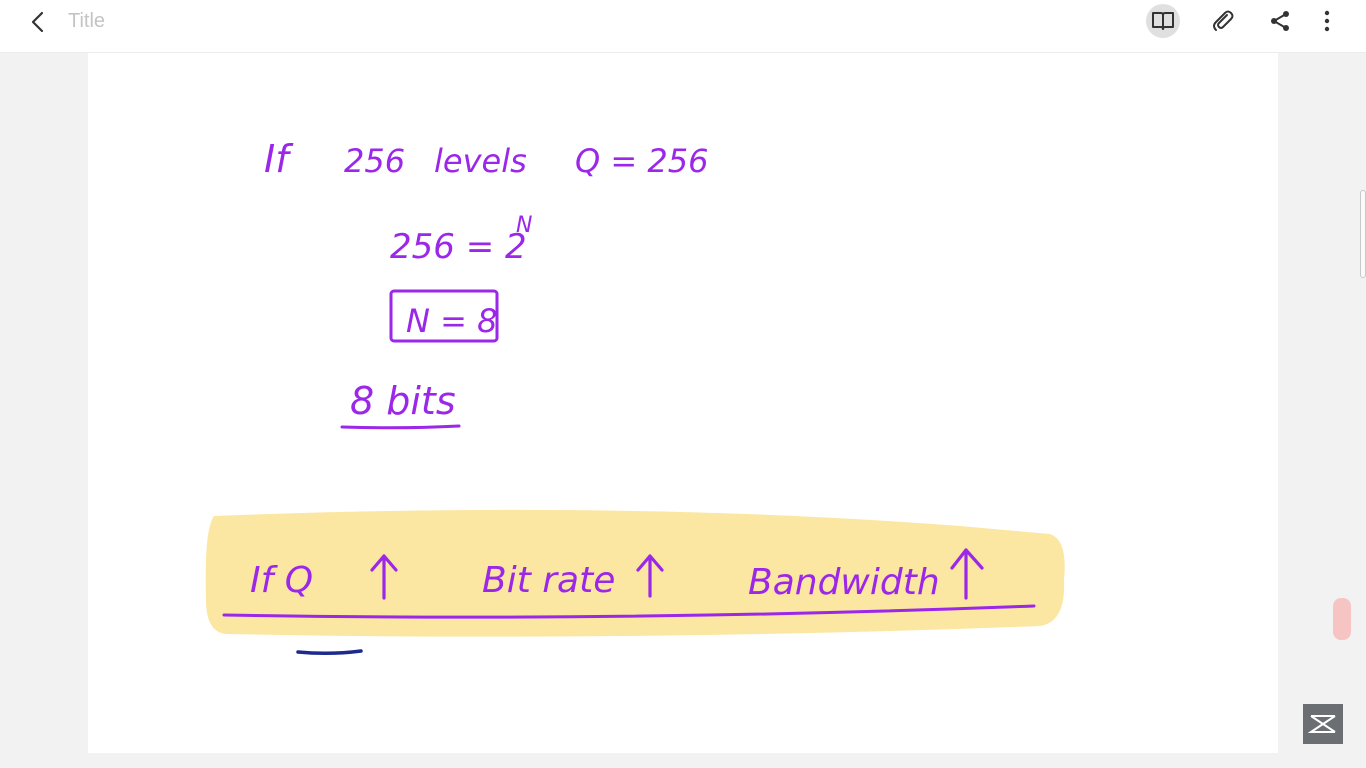 This screenshot has height=768, width=1366. What do you see at coordinates (548, 580) in the screenshot?
I see `text-bit-rate: Bit rate` at bounding box center [548, 580].